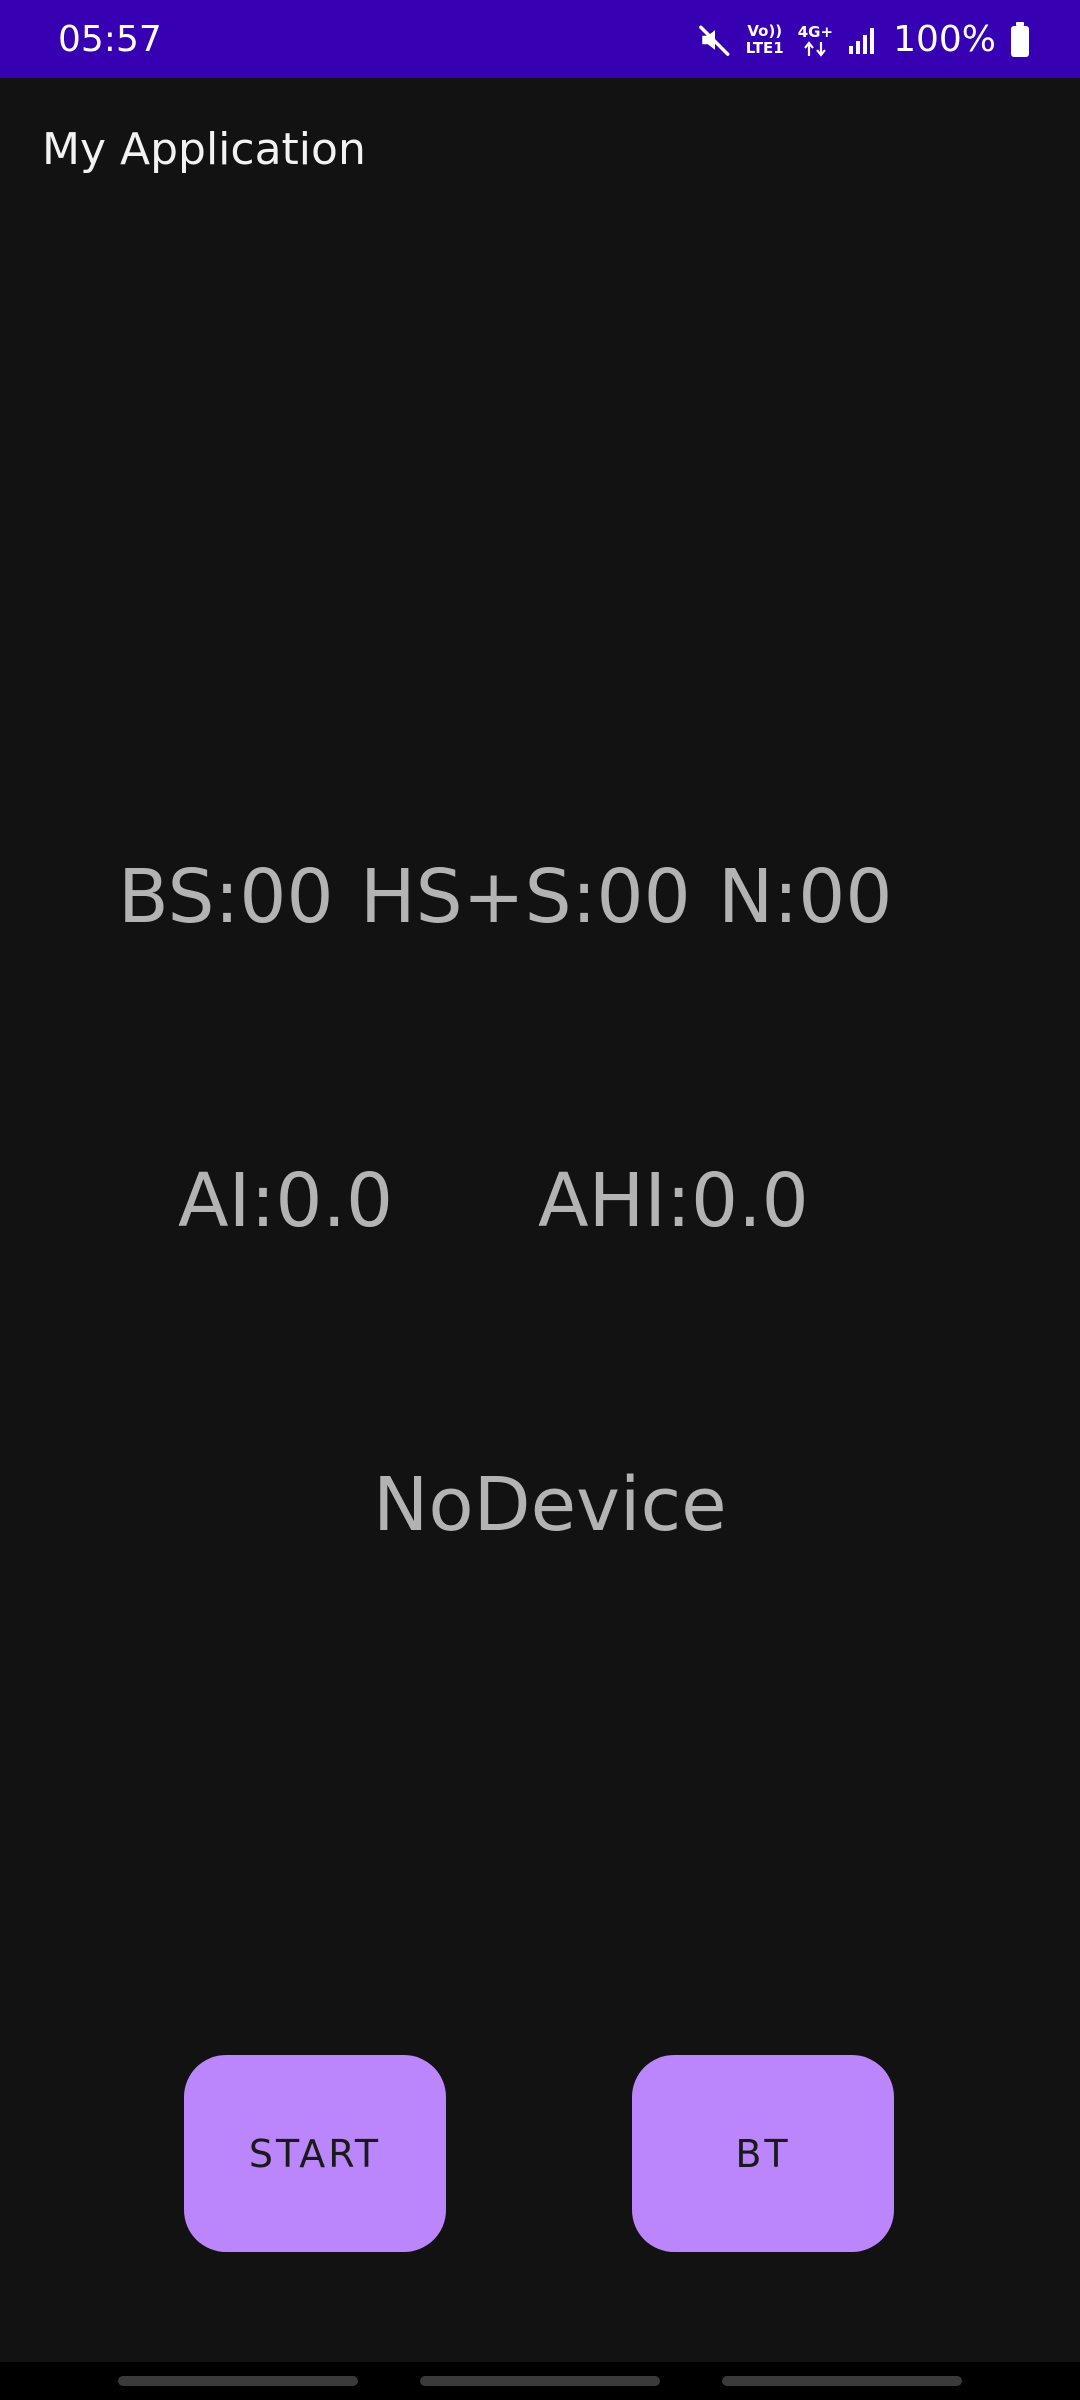  What do you see at coordinates (764, 48) in the screenshot?
I see `volte-bottom-label: LTE1` at bounding box center [764, 48].